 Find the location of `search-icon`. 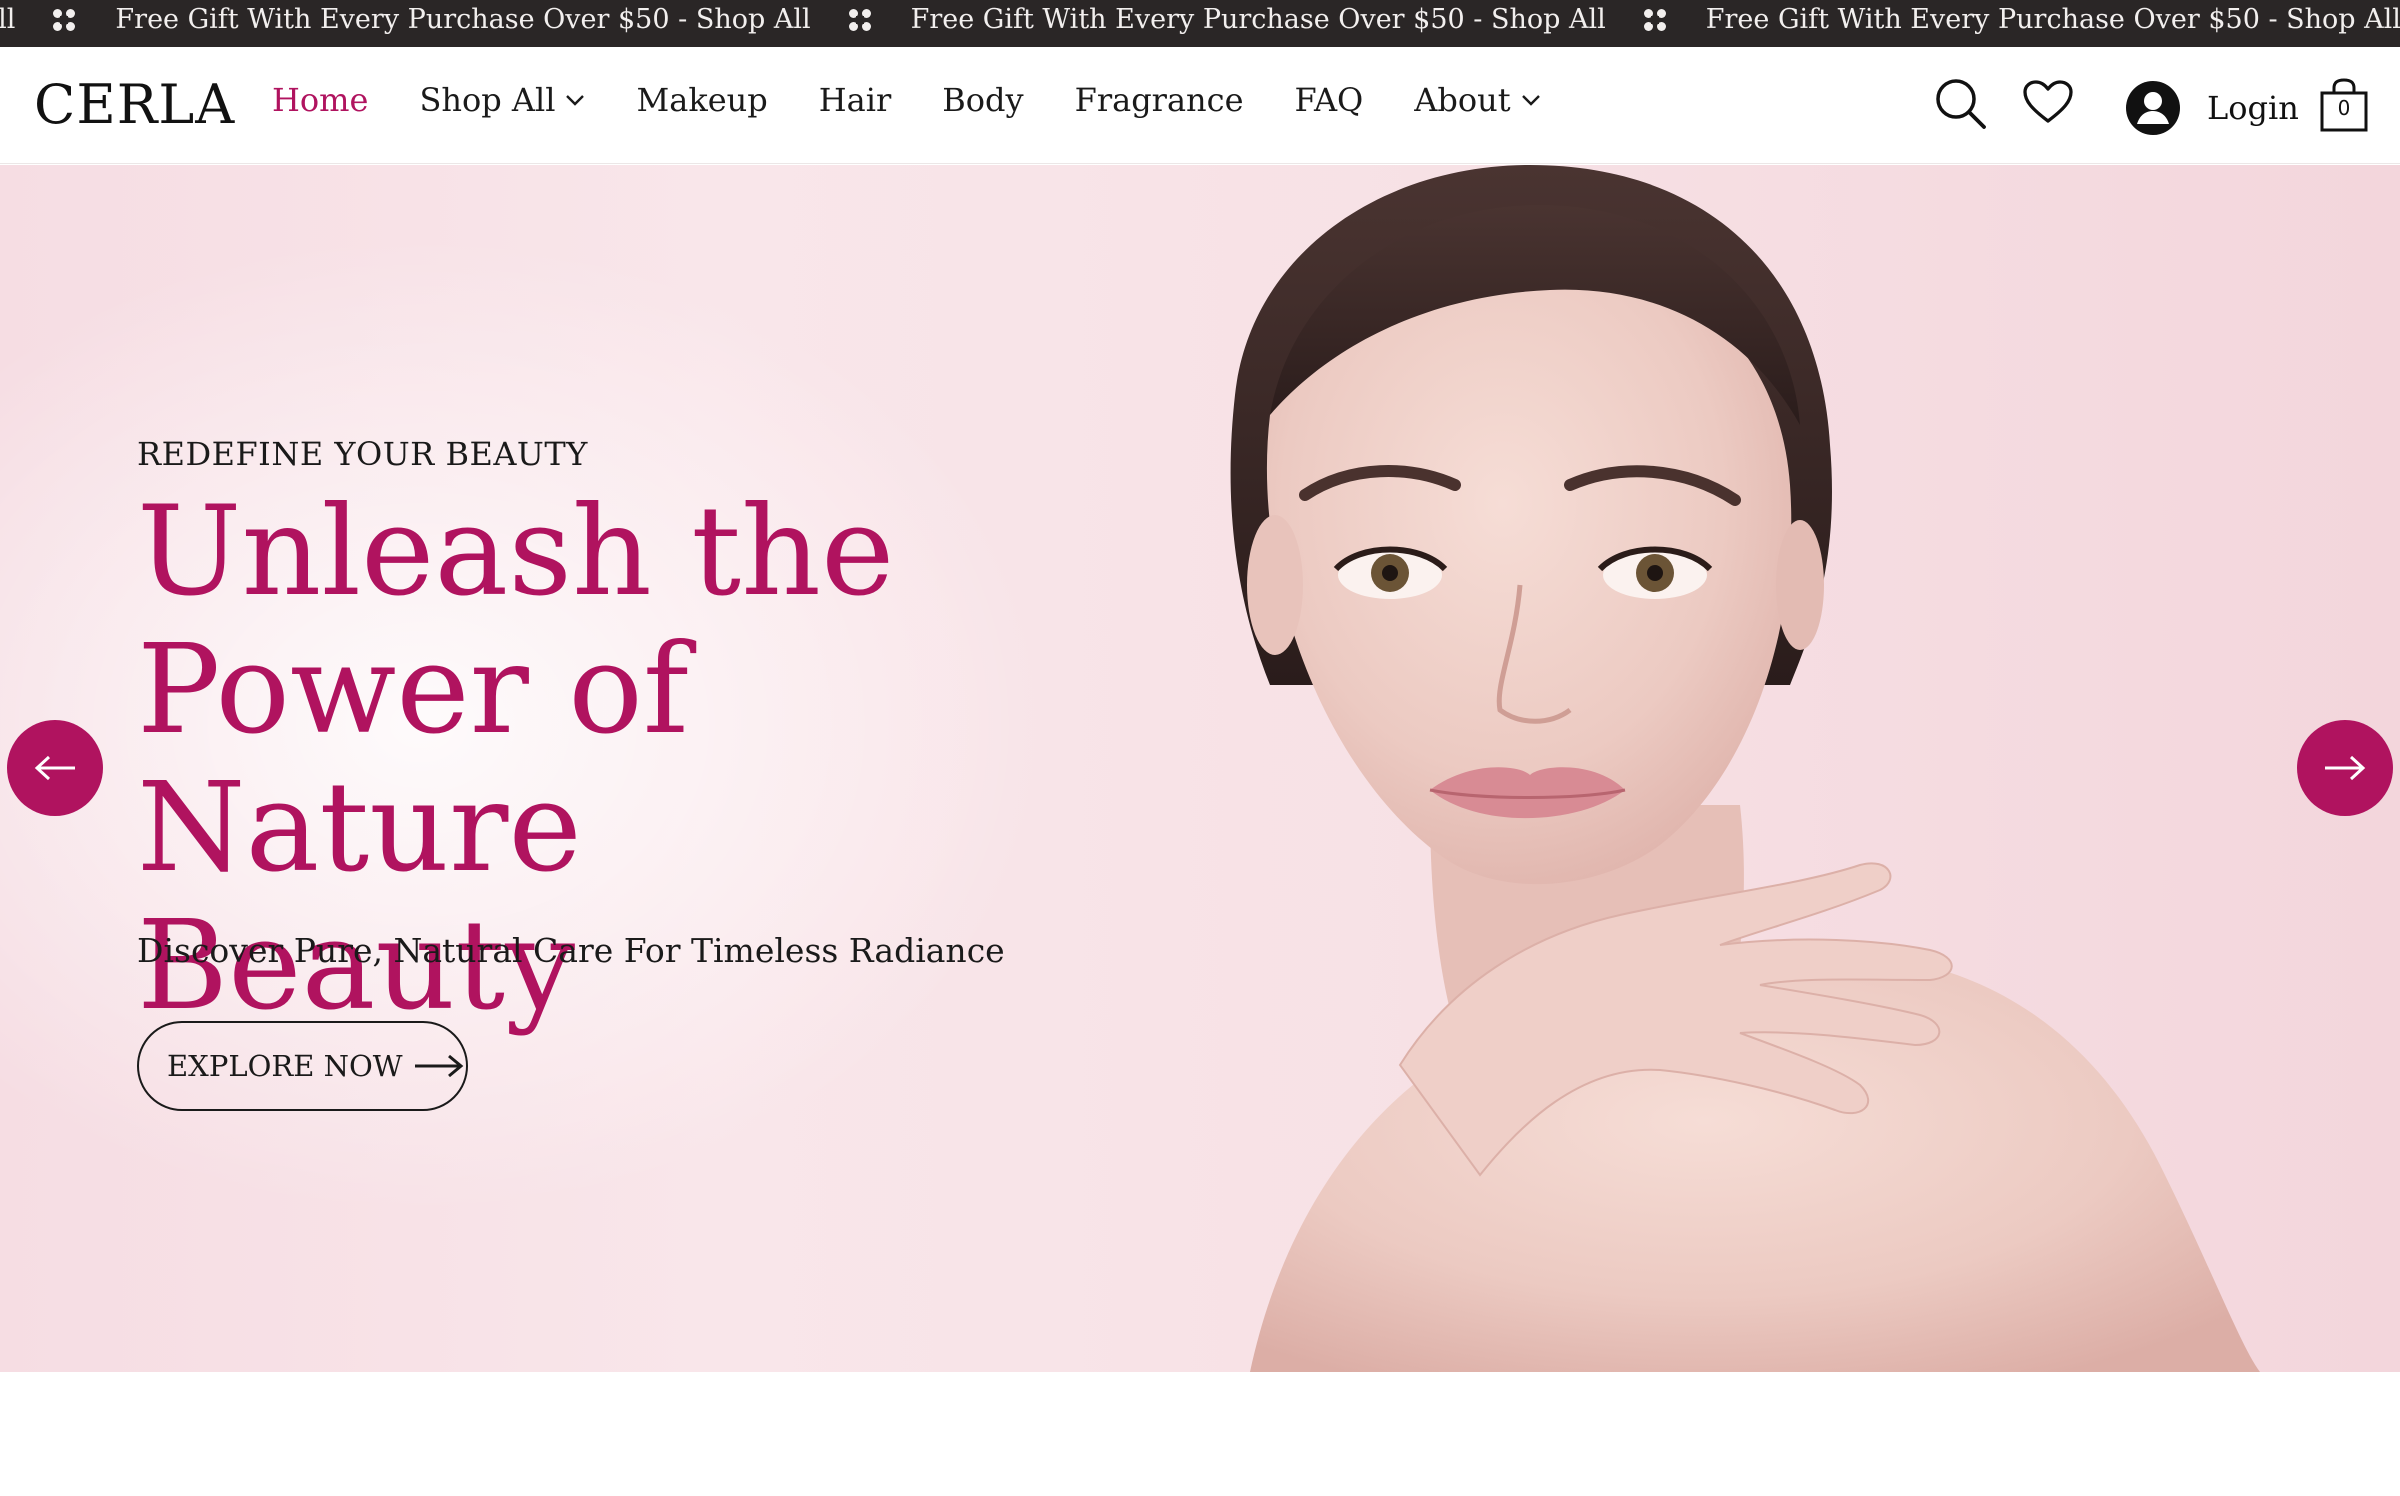

search-icon is located at coordinates (1961, 104).